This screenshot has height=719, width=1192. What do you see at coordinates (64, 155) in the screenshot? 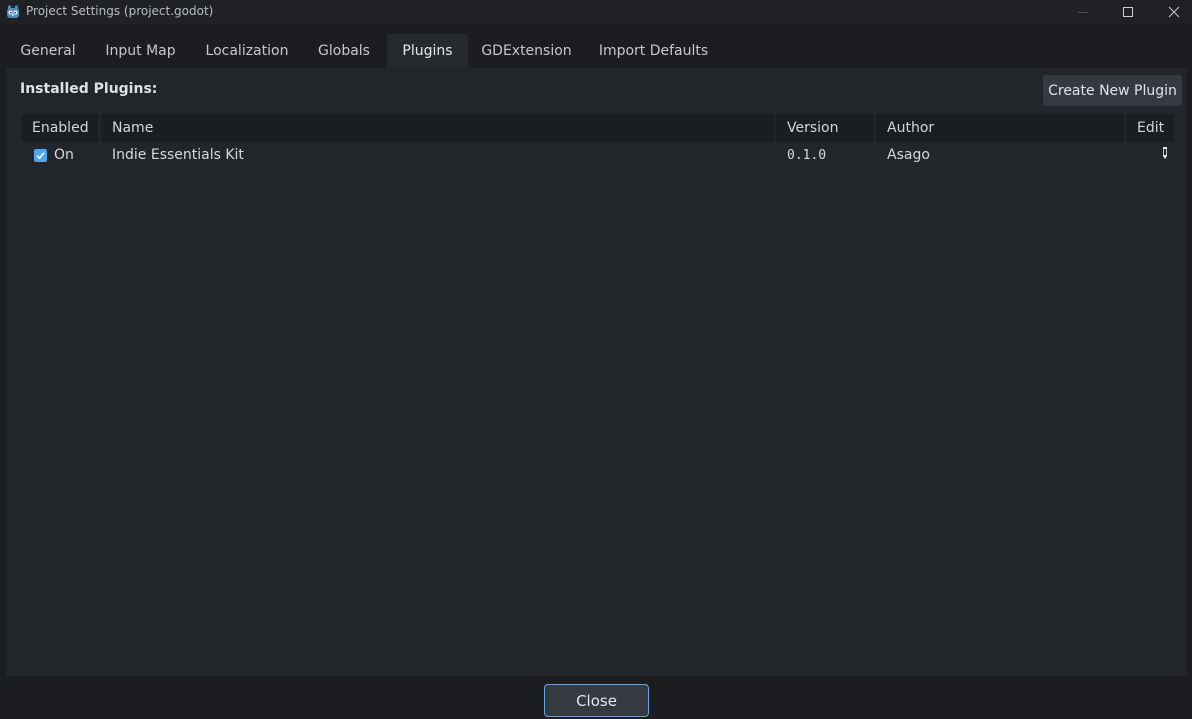
I see `enabled-state-label: On` at bounding box center [64, 155].